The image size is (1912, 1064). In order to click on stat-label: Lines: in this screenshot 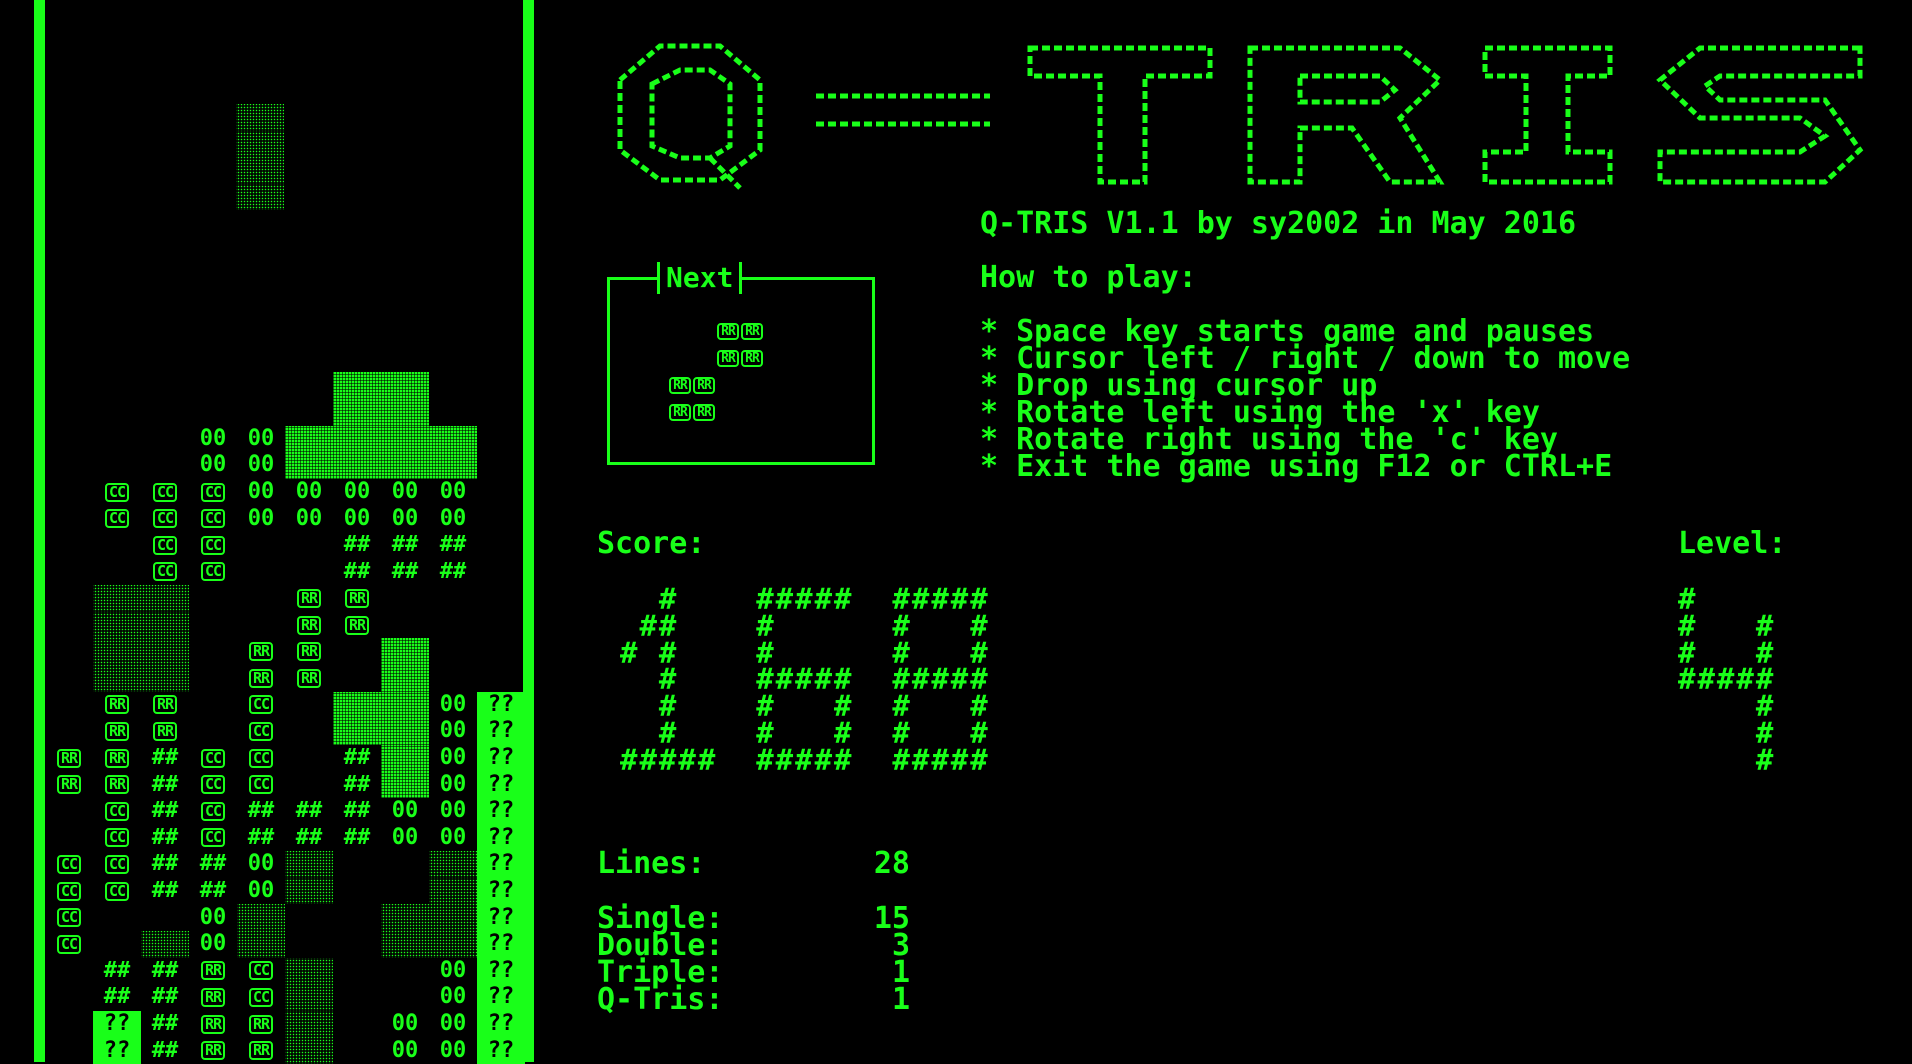, I will do `click(651, 863)`.